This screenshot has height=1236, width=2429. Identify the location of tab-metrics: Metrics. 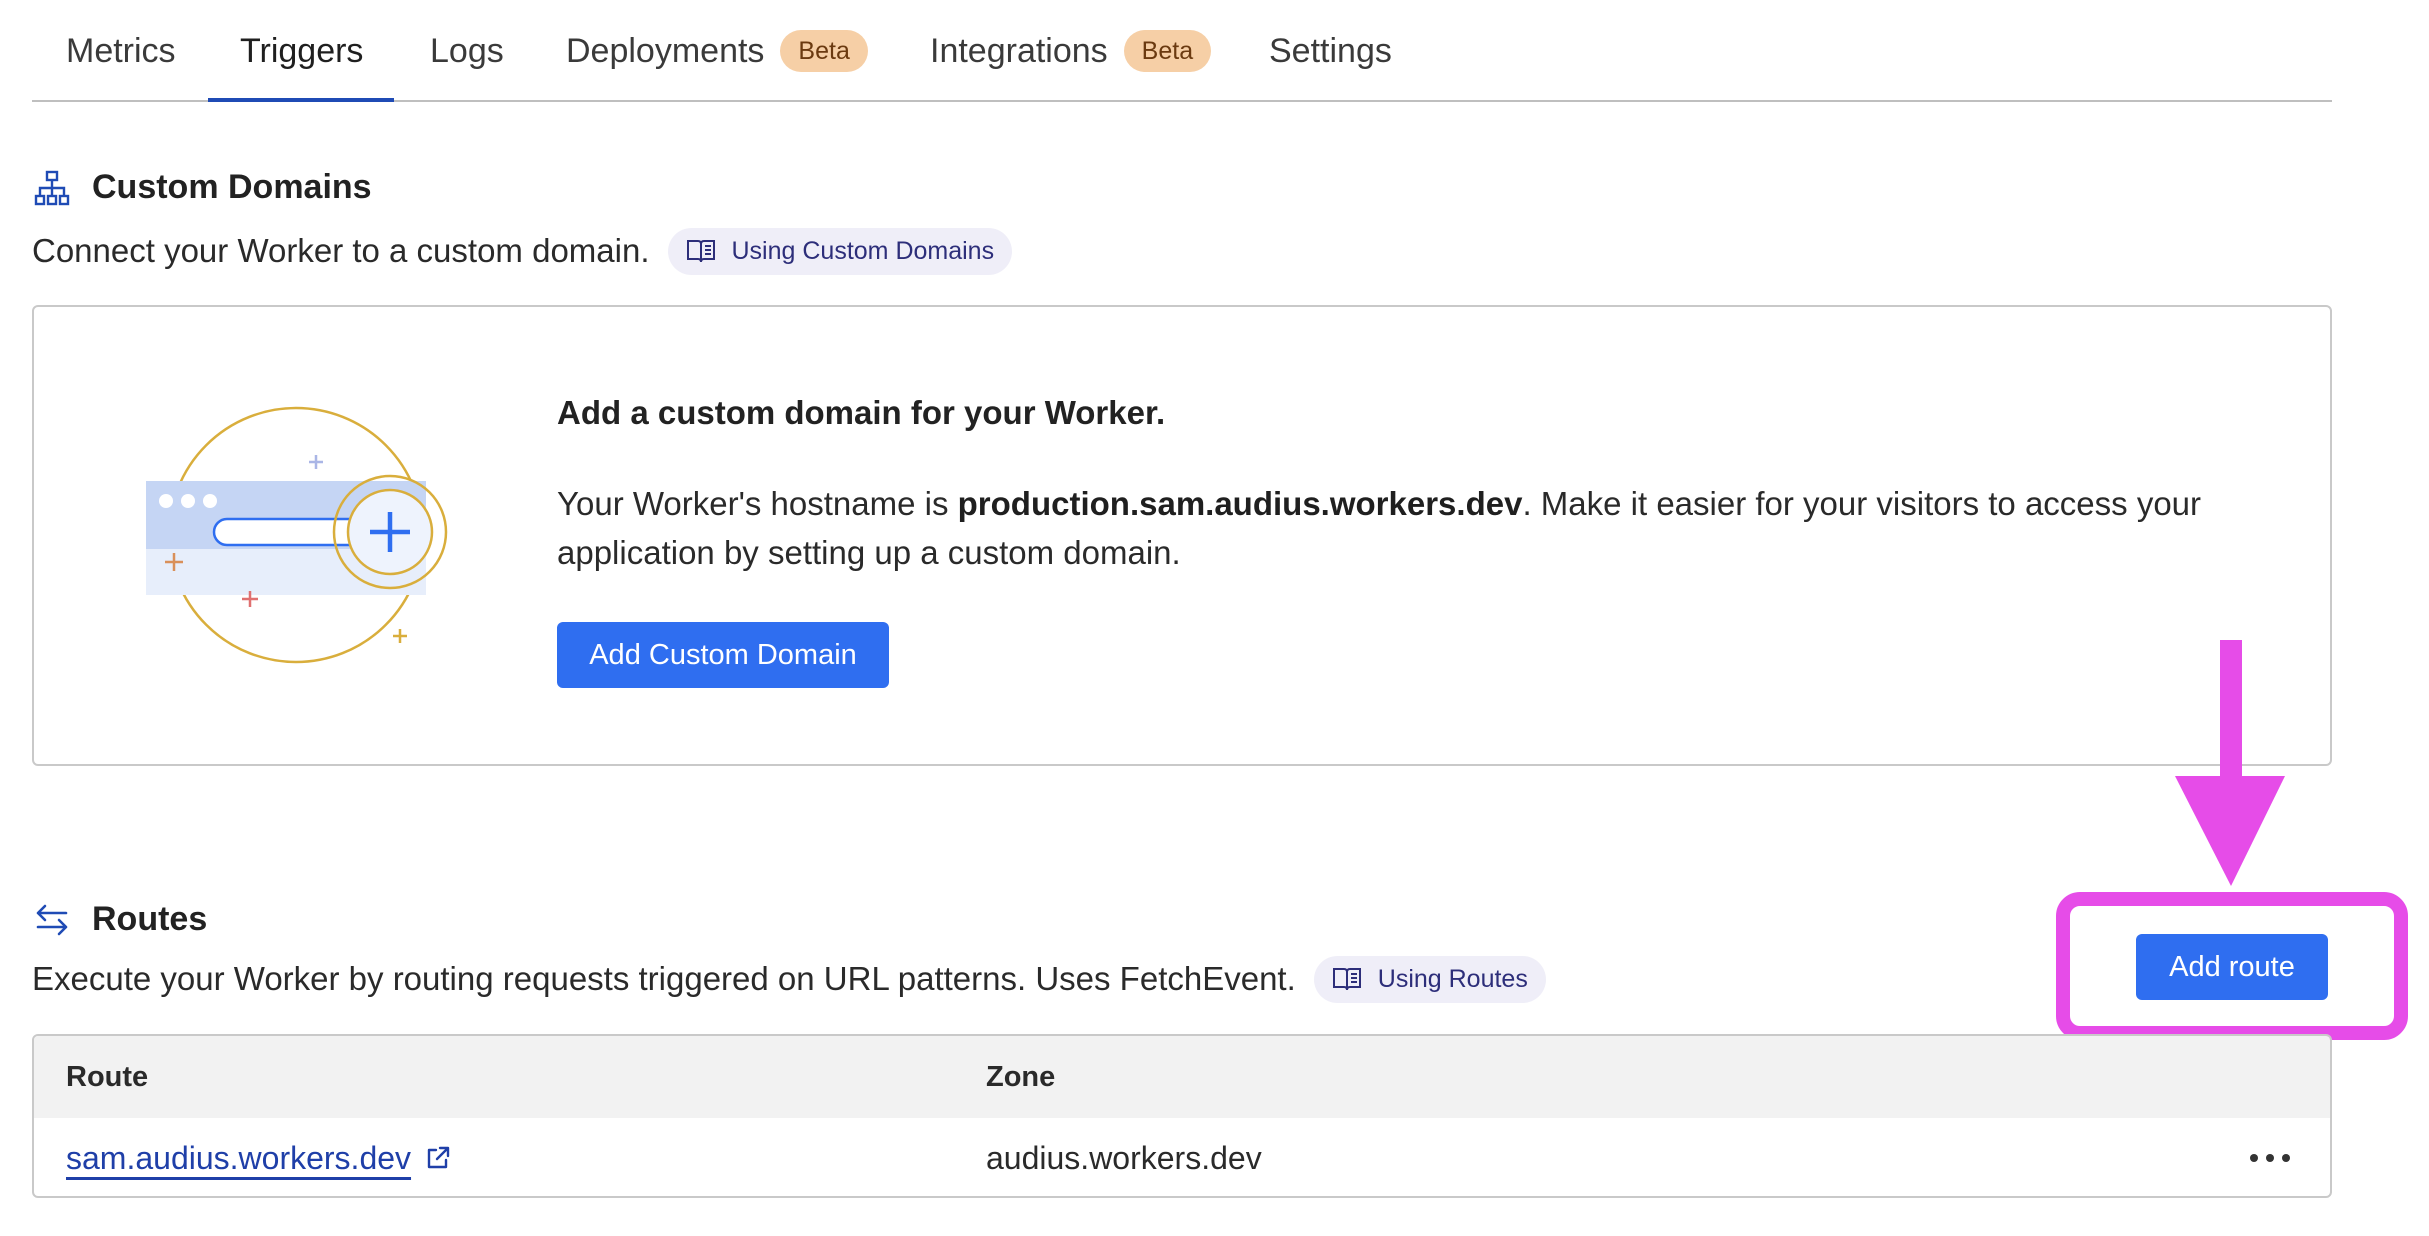
(121, 51).